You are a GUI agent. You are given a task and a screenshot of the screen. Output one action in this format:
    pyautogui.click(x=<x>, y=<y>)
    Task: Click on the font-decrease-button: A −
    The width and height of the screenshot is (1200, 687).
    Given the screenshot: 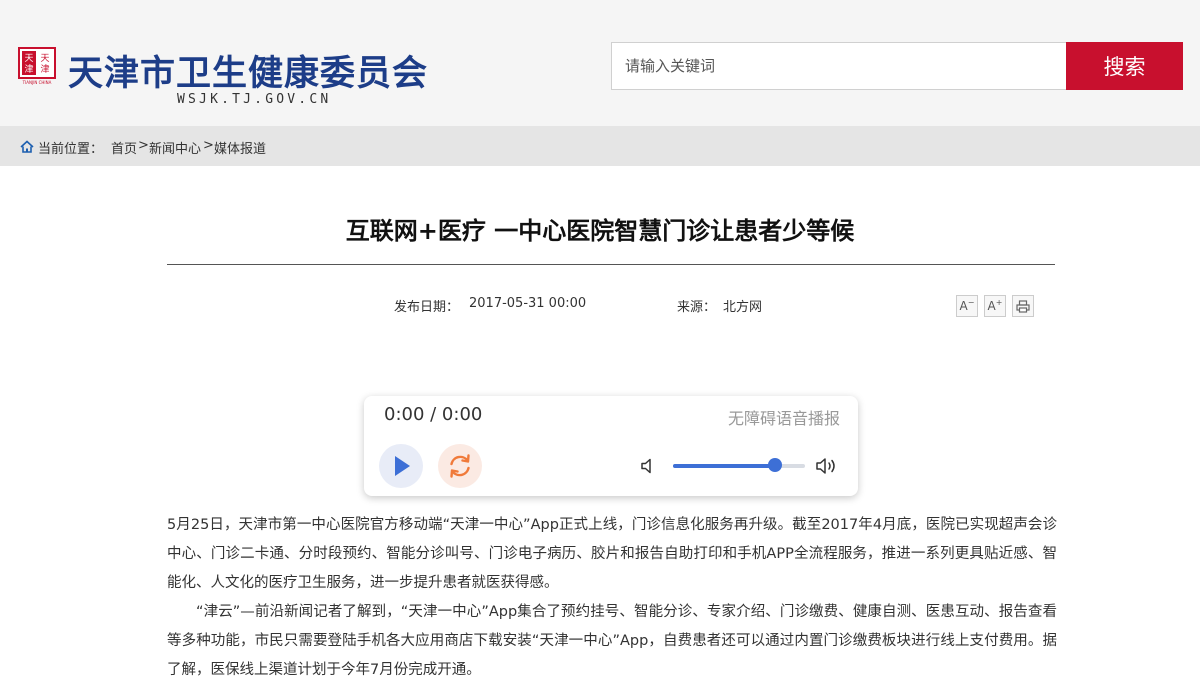 What is the action you would take?
    pyautogui.click(x=967, y=306)
    